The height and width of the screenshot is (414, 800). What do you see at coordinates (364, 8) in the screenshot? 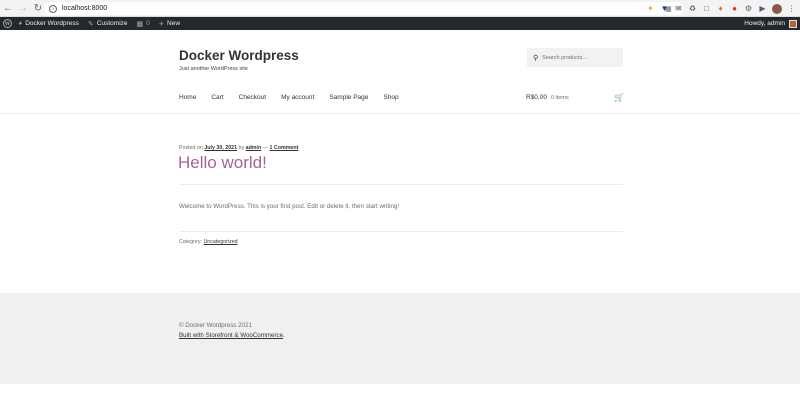
I see `address-bar: i localhost:8000 ▦ ☆` at bounding box center [364, 8].